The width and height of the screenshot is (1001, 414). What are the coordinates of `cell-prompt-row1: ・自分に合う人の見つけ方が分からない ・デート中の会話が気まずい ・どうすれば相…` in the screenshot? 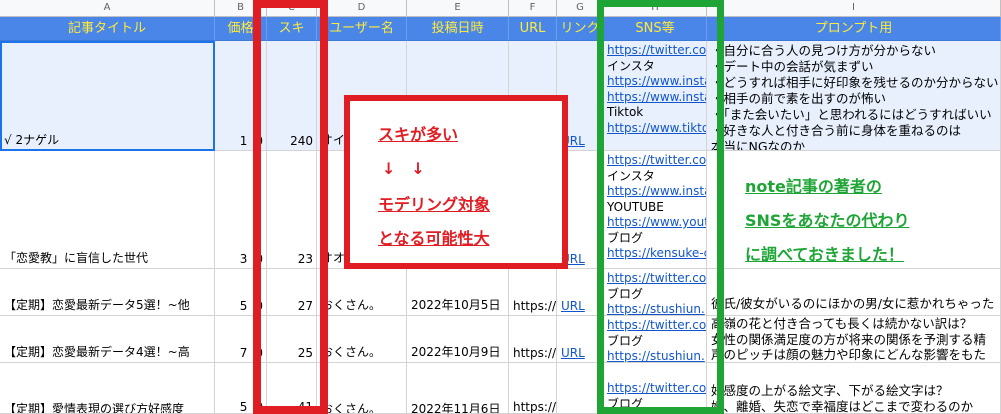 It's located at (854, 96).